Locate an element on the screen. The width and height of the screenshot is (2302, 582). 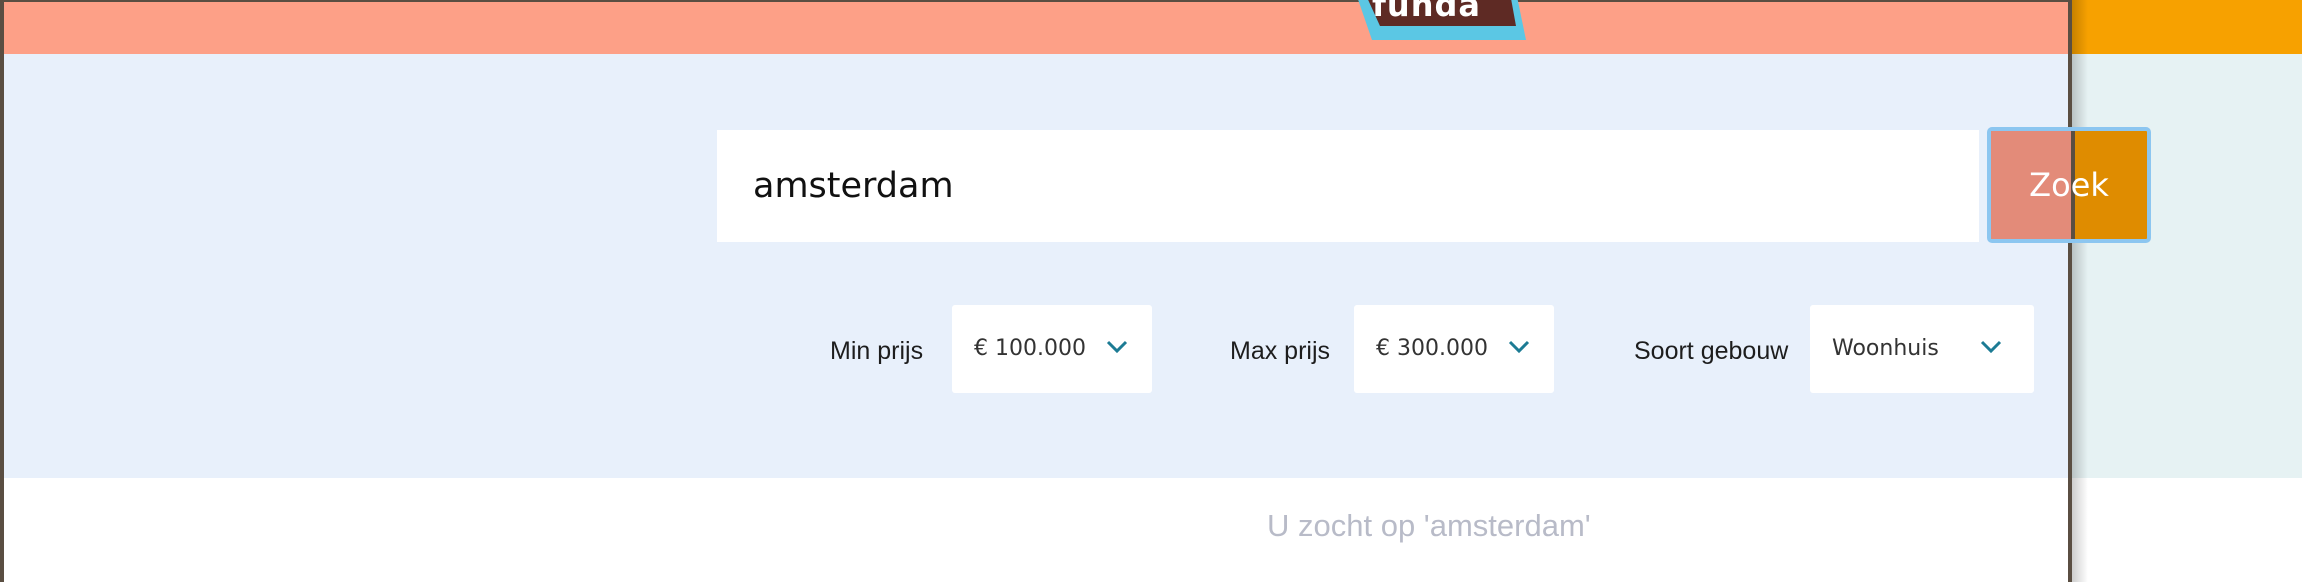
building-type-select: Woonhuis is located at coordinates (1922, 349).